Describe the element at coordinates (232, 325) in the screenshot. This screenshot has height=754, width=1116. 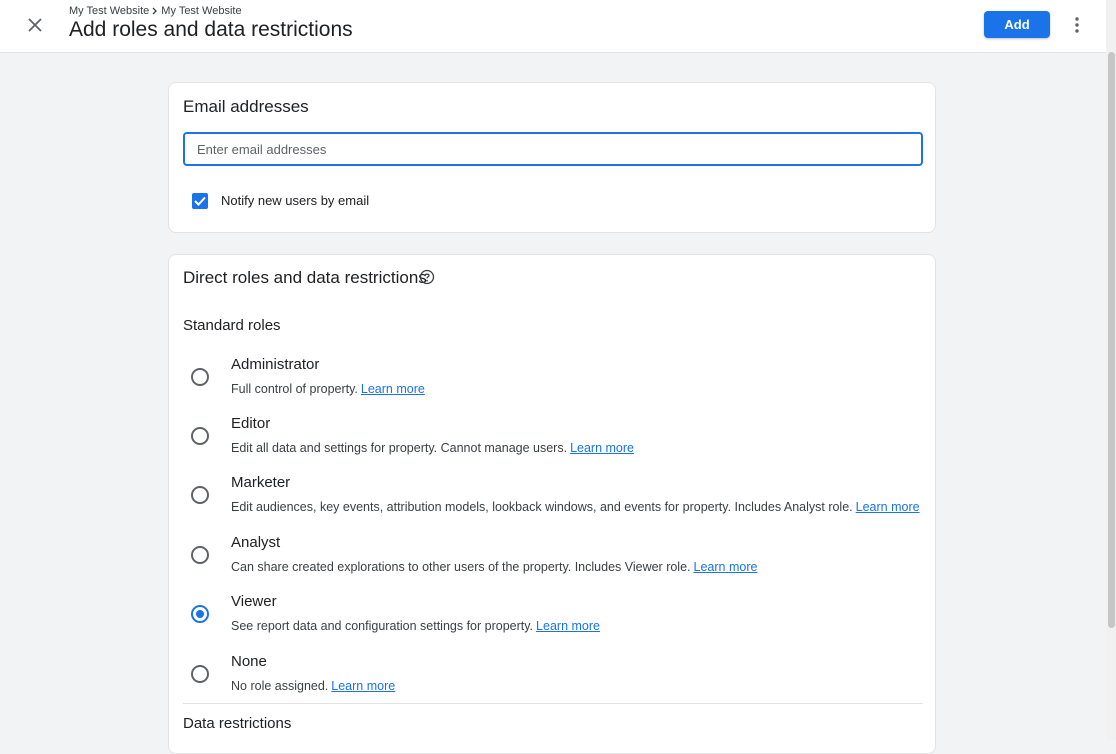
I see `standard-roles-label: Standard roles` at that location.